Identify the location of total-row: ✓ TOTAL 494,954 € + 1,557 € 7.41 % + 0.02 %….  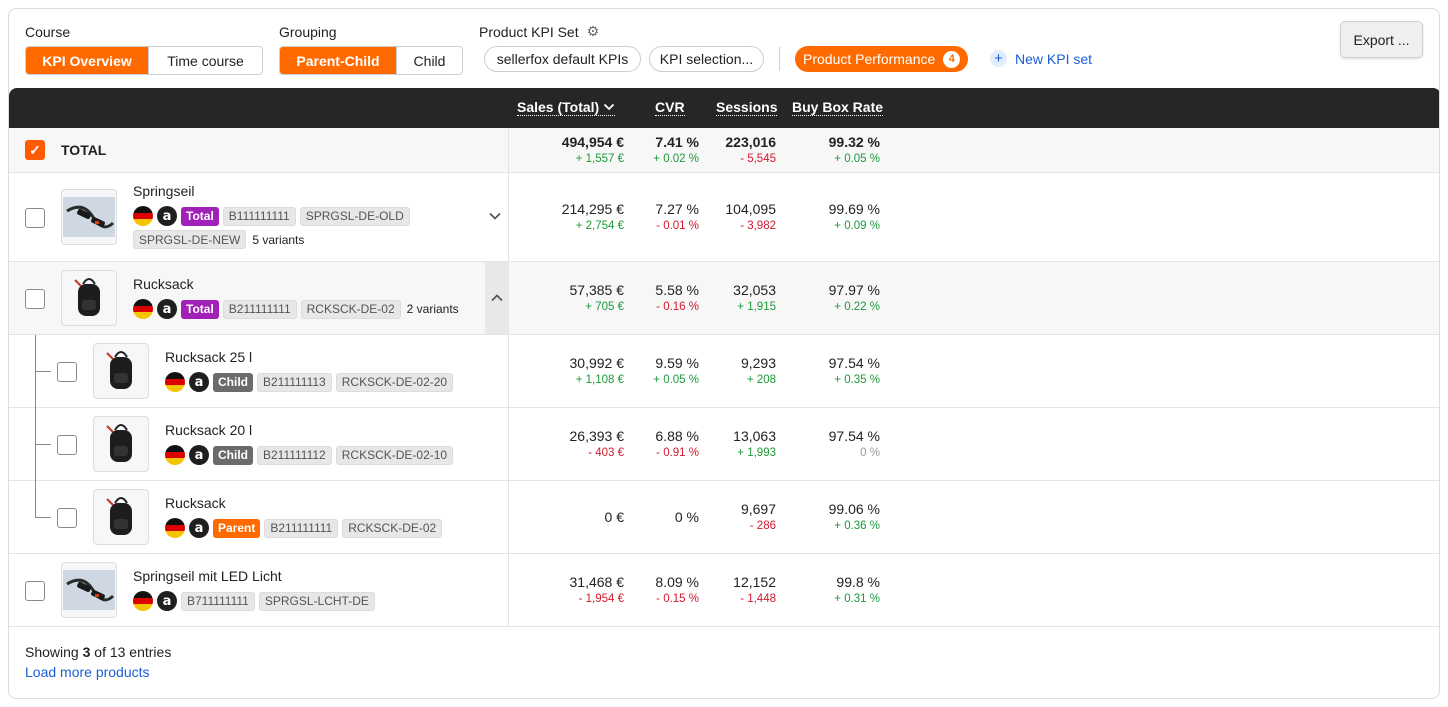
(724, 150).